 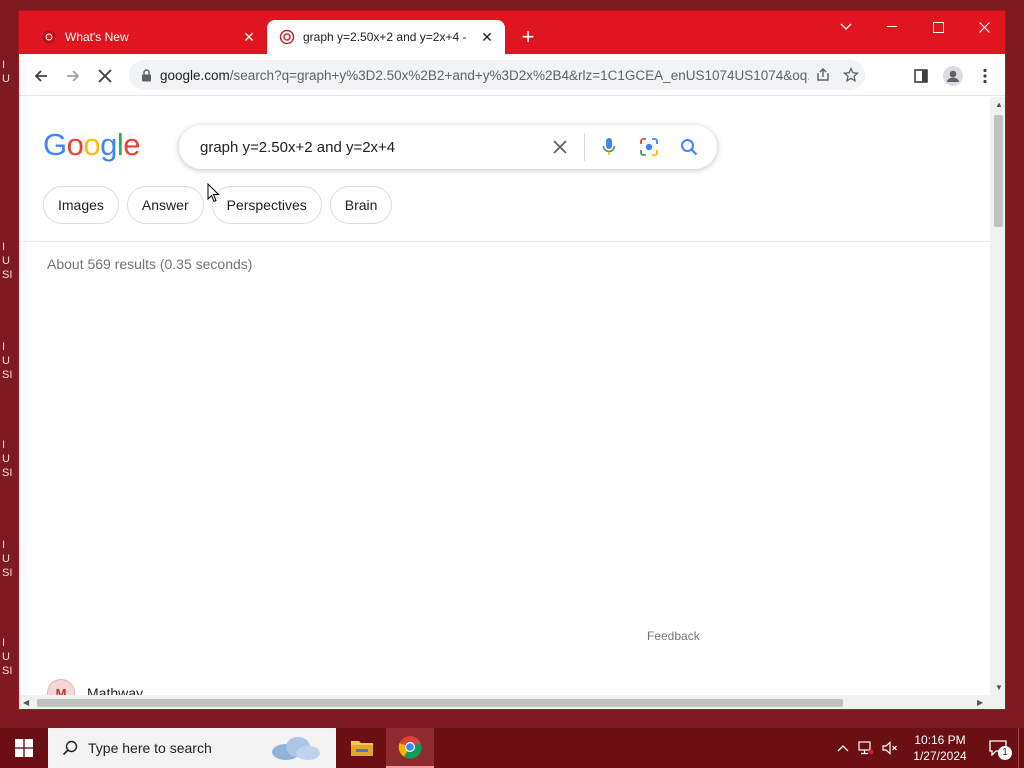 What do you see at coordinates (150, 748) in the screenshot?
I see `taskbar-search-placeholder: Type here to search` at bounding box center [150, 748].